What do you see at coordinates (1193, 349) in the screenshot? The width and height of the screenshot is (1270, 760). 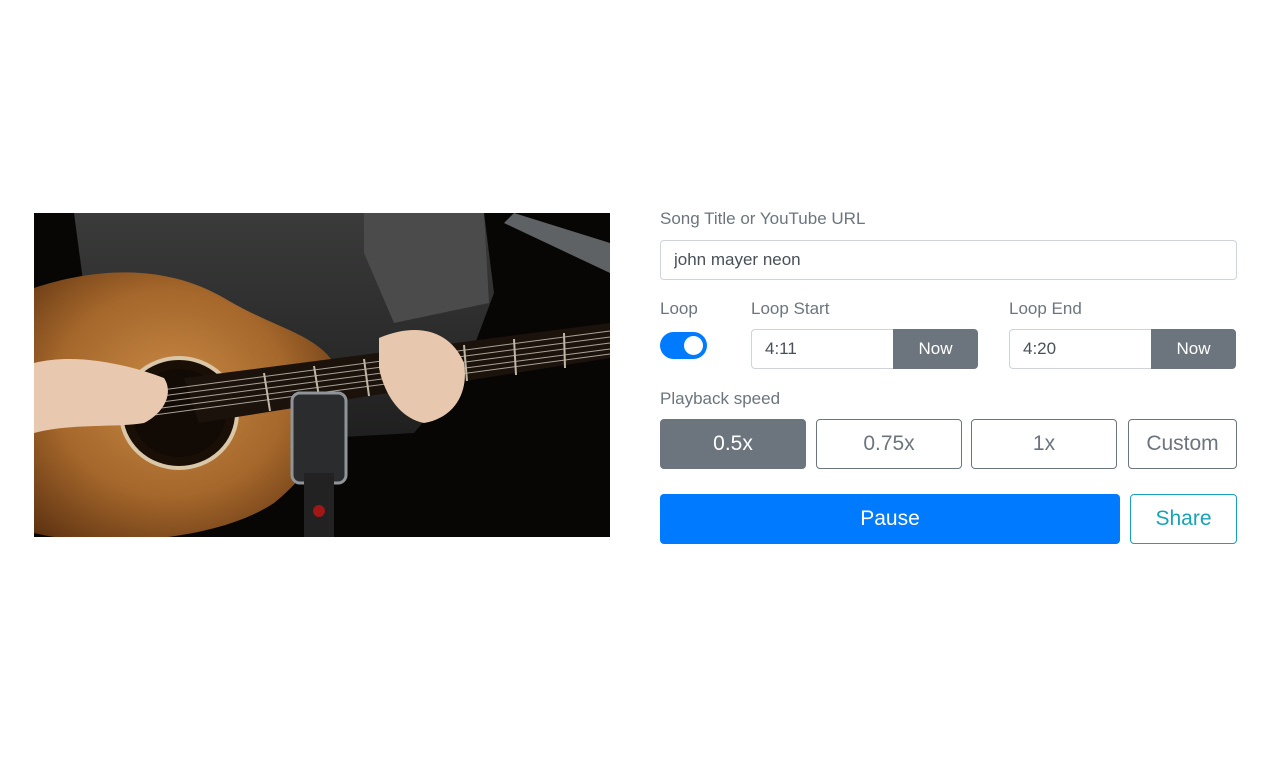 I see `loop-end-now-button: Now` at bounding box center [1193, 349].